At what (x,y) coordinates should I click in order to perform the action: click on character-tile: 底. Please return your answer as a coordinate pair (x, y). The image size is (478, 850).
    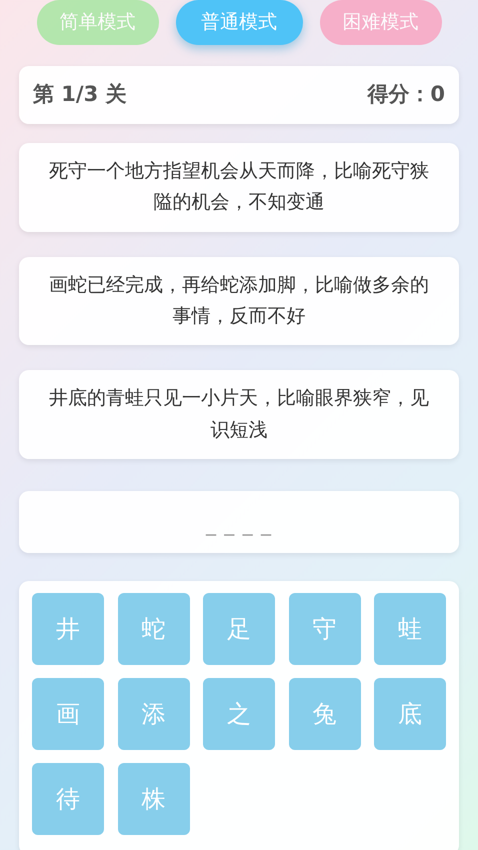
    Looking at the image, I should click on (410, 714).